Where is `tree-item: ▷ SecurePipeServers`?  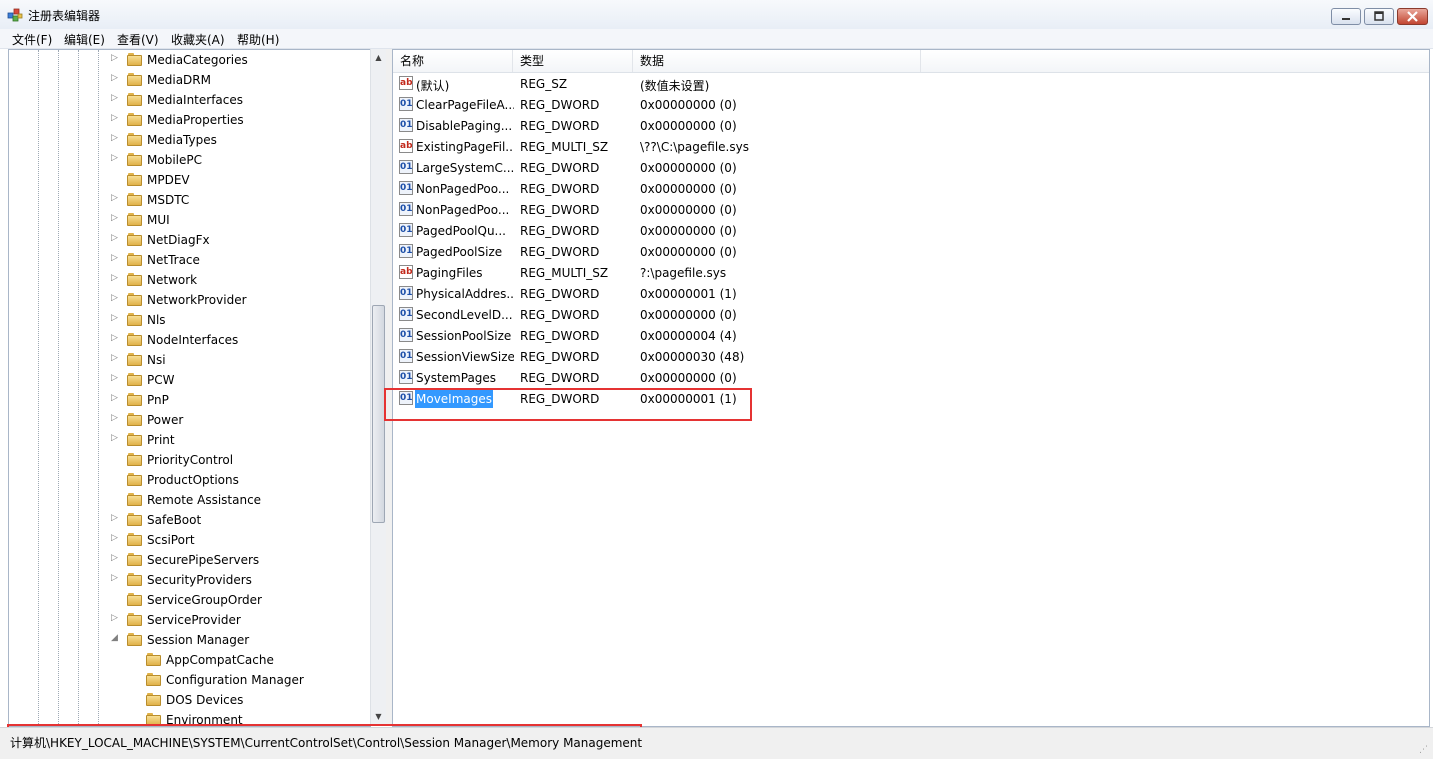
tree-item: ▷ SecurePipeServers is located at coordinates (189, 560).